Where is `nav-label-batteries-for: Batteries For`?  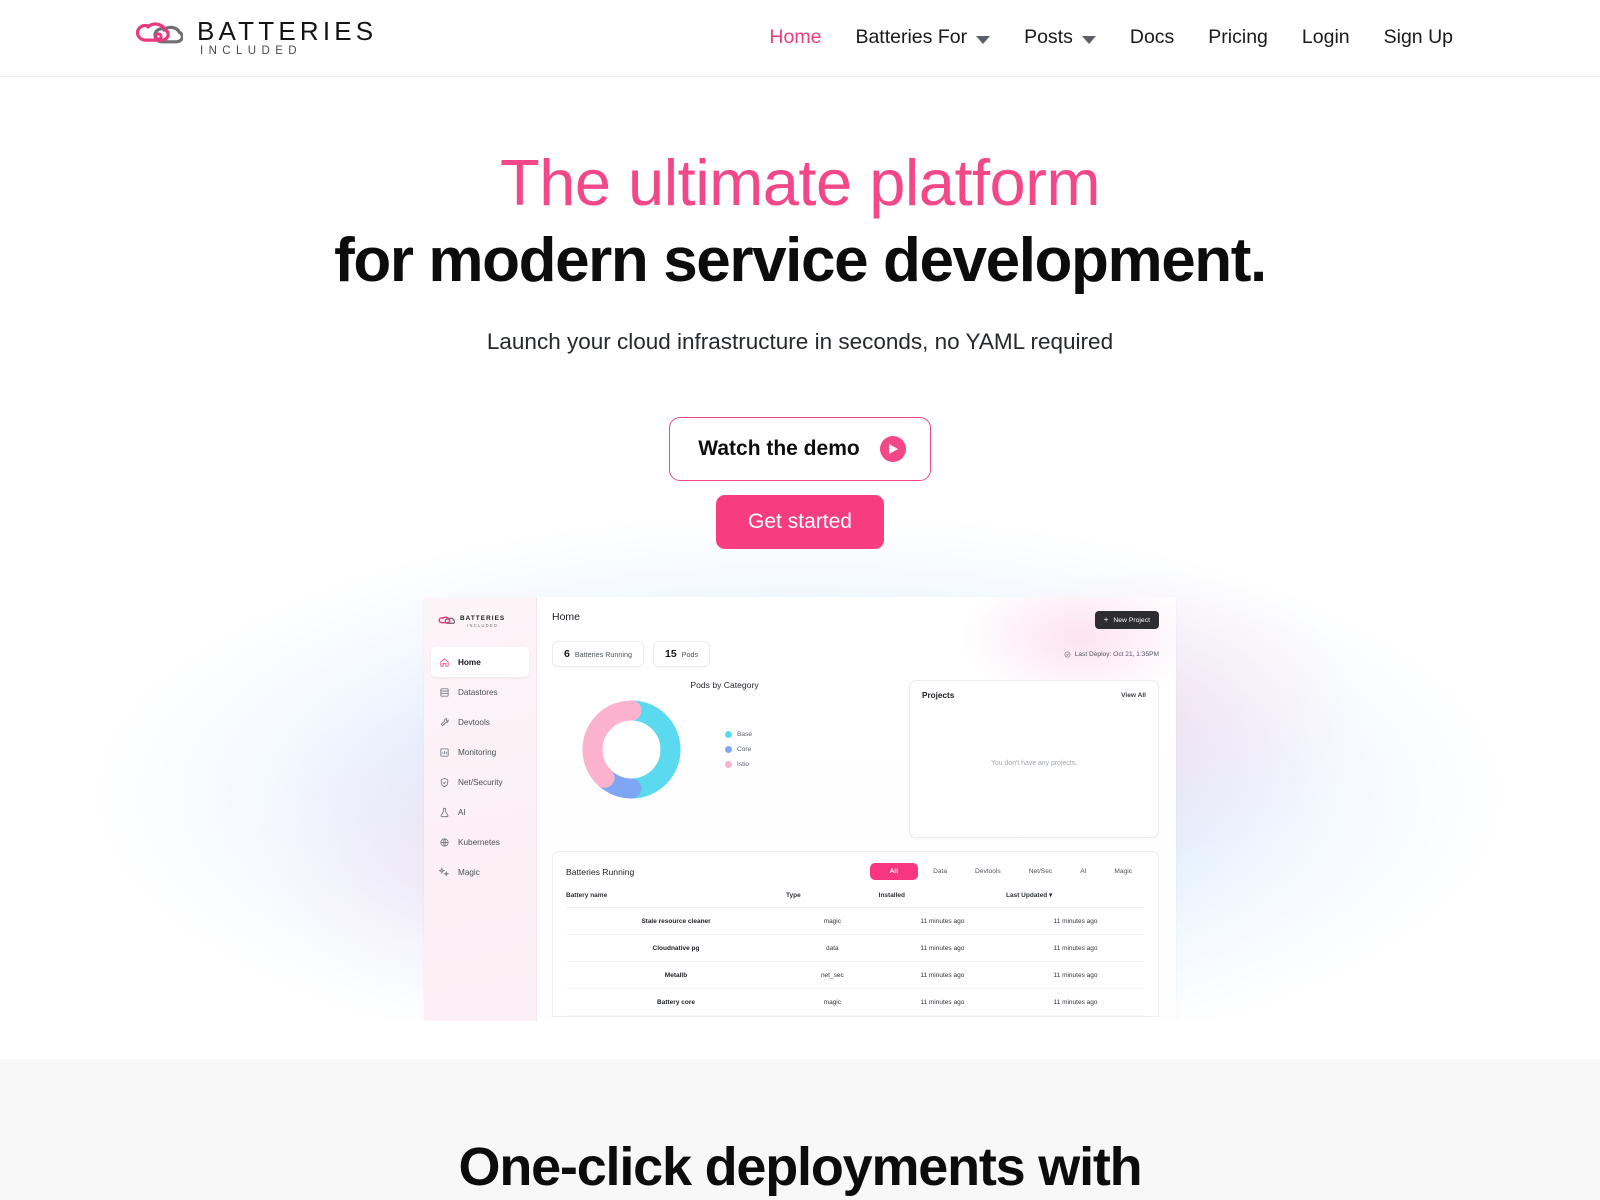
nav-label-batteries-for: Batteries For is located at coordinates (911, 37).